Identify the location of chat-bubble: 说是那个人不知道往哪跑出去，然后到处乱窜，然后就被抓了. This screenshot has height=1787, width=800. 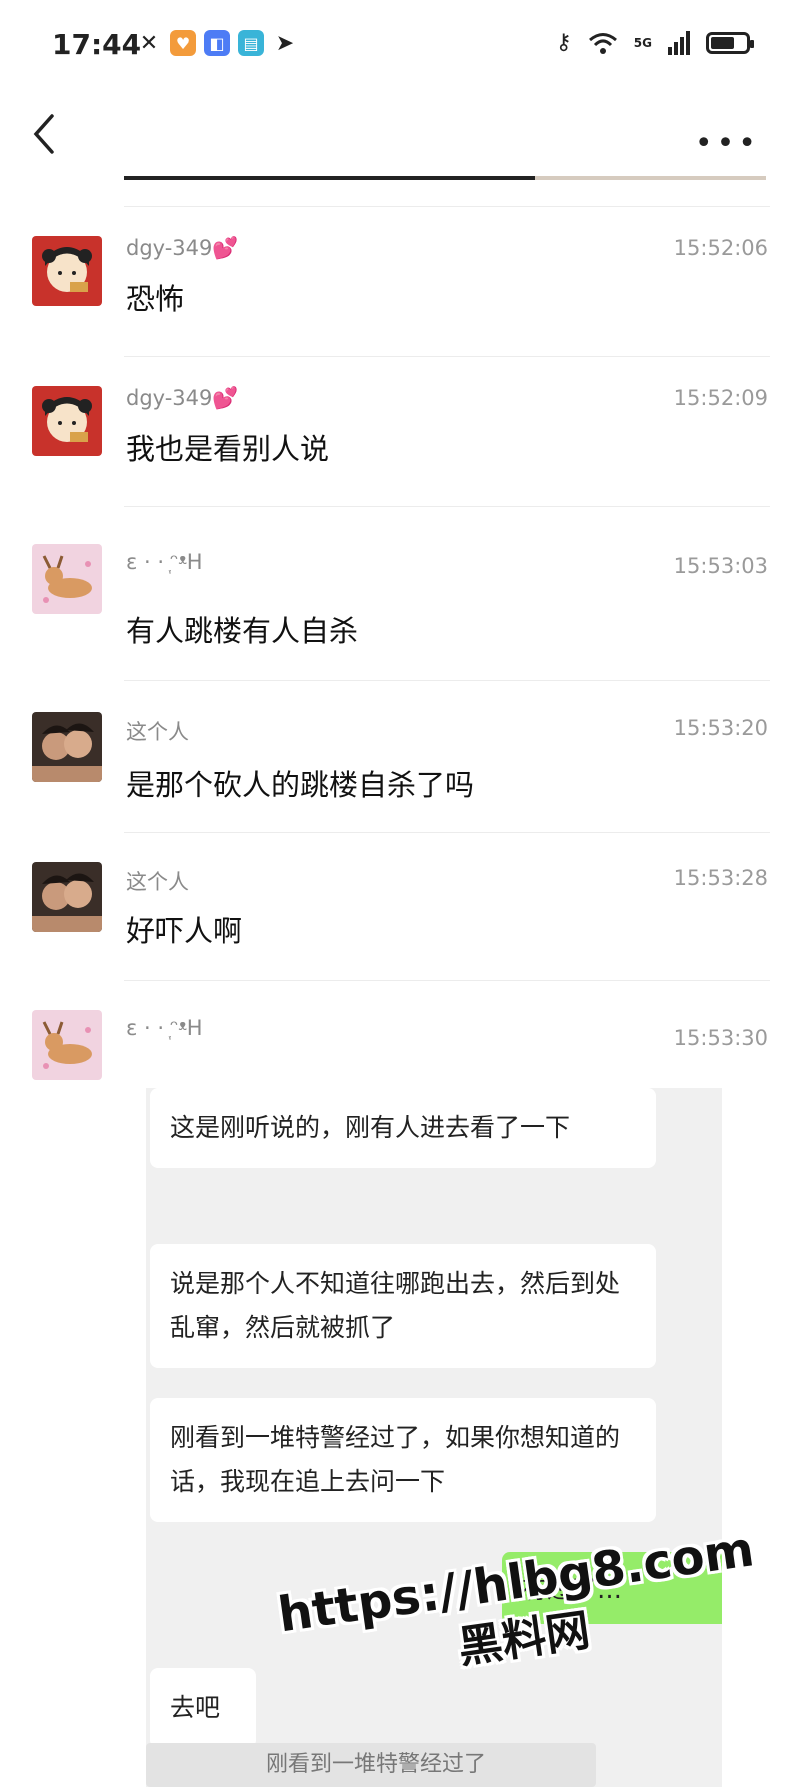
(403, 1306).